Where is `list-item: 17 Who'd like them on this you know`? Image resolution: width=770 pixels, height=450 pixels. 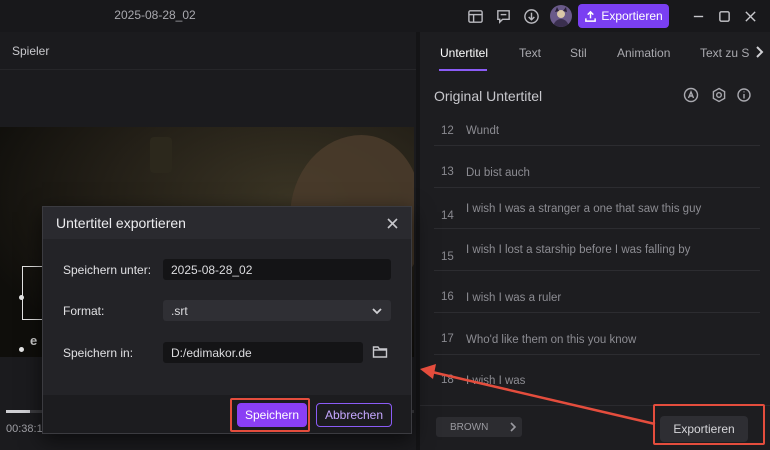 list-item: 17 Who'd like them on this you know is located at coordinates (597, 334).